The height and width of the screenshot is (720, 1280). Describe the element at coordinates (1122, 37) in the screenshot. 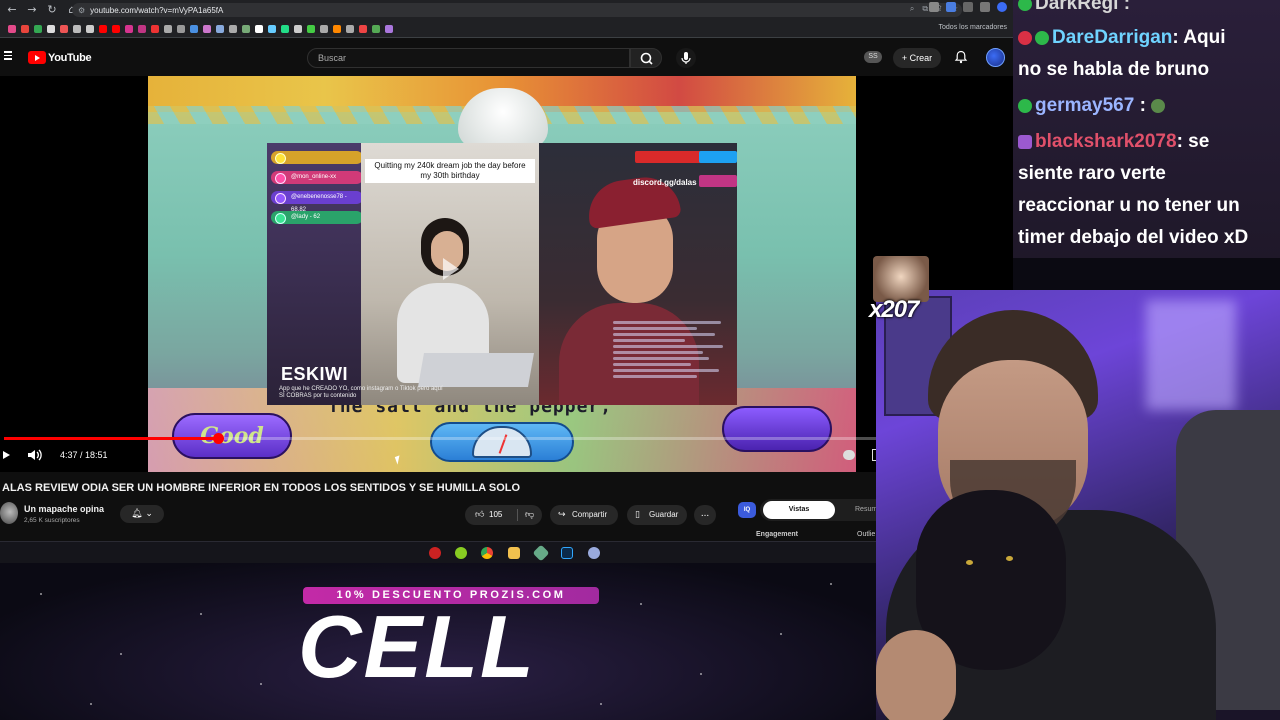

I see `chat-message: DareDarrigan: Aqui` at that location.